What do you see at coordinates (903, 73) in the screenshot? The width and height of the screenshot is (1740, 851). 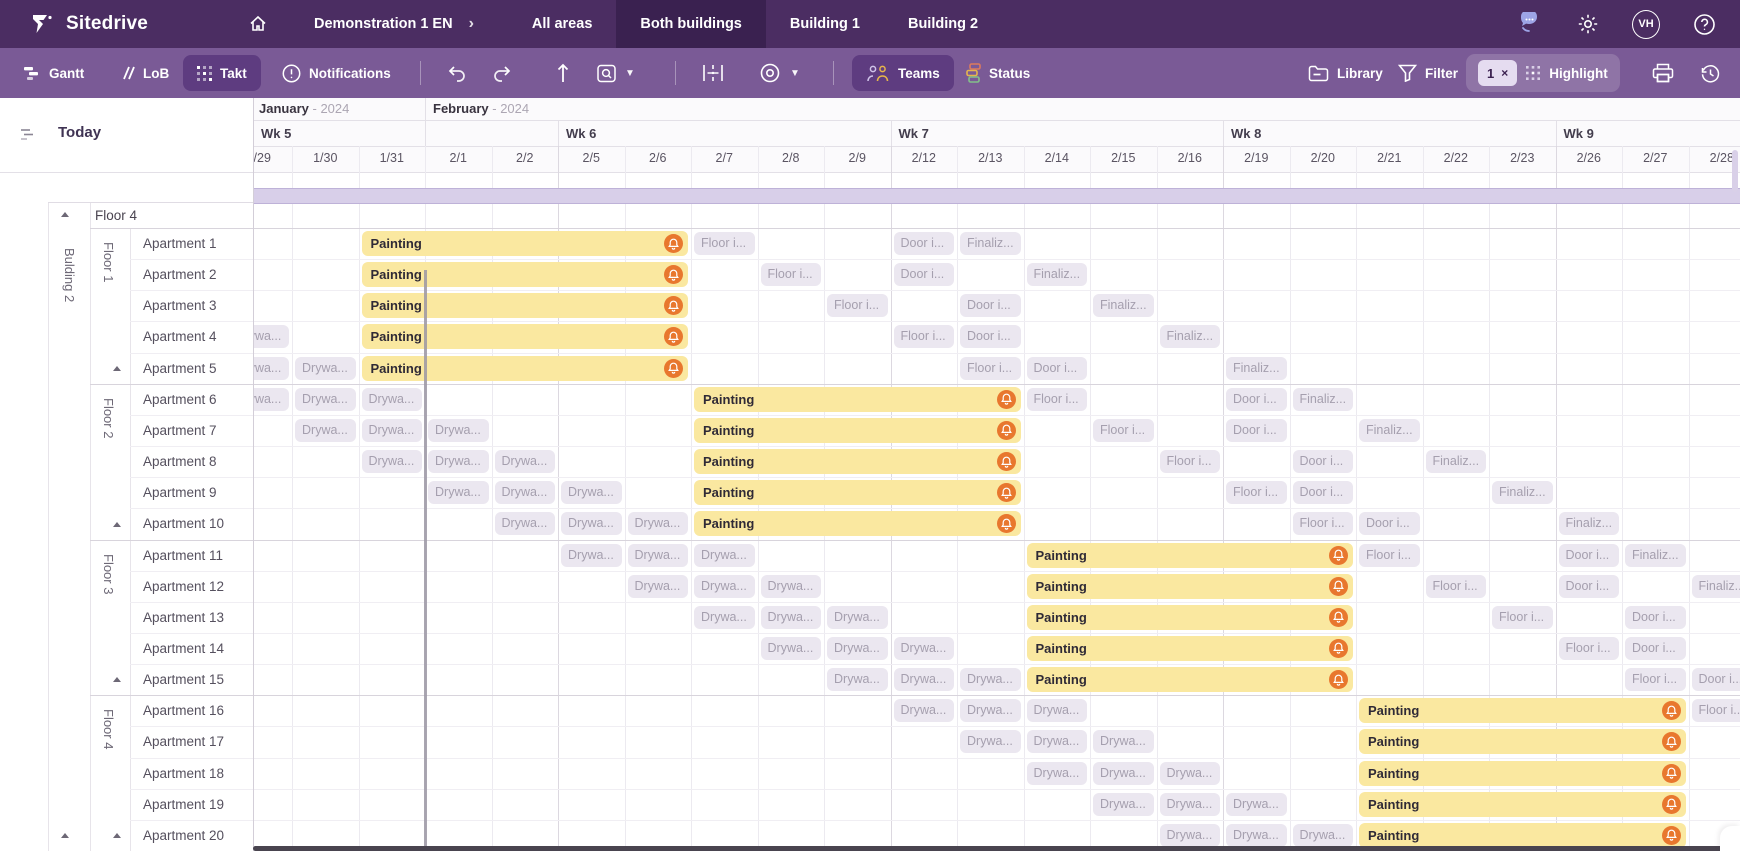 I see `teams-button: Teams` at bounding box center [903, 73].